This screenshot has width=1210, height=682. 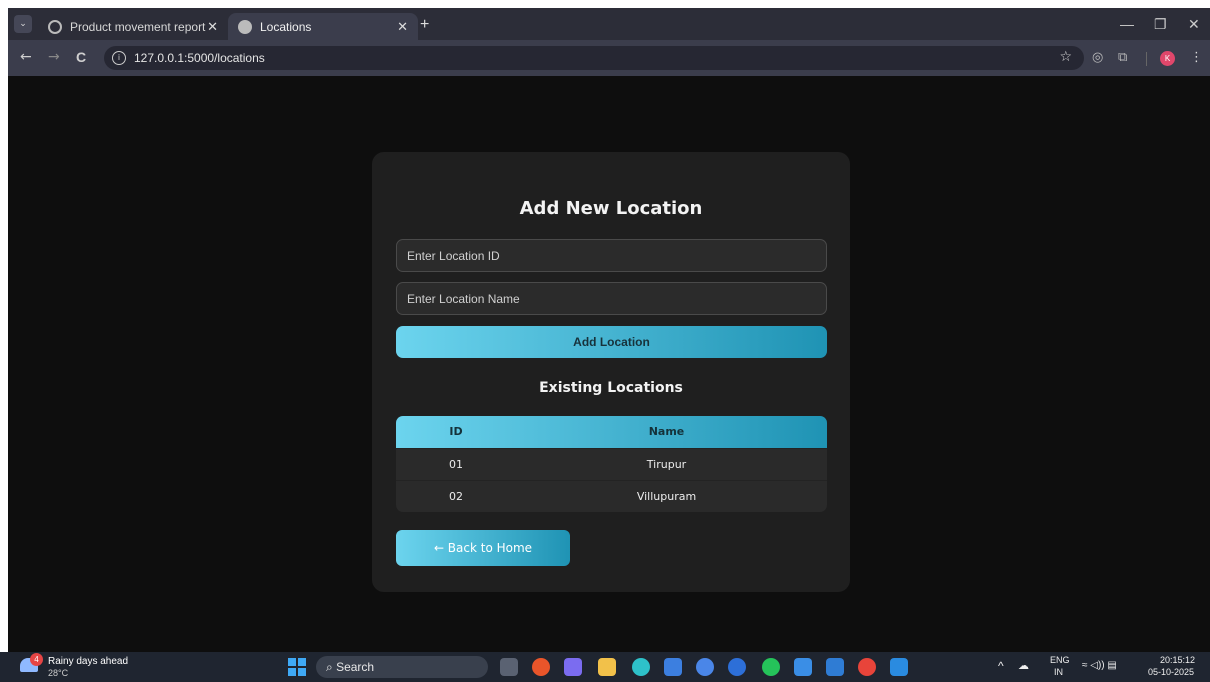 I want to click on url-text: 127.0.0.1:5000/locations, so click(x=199, y=58).